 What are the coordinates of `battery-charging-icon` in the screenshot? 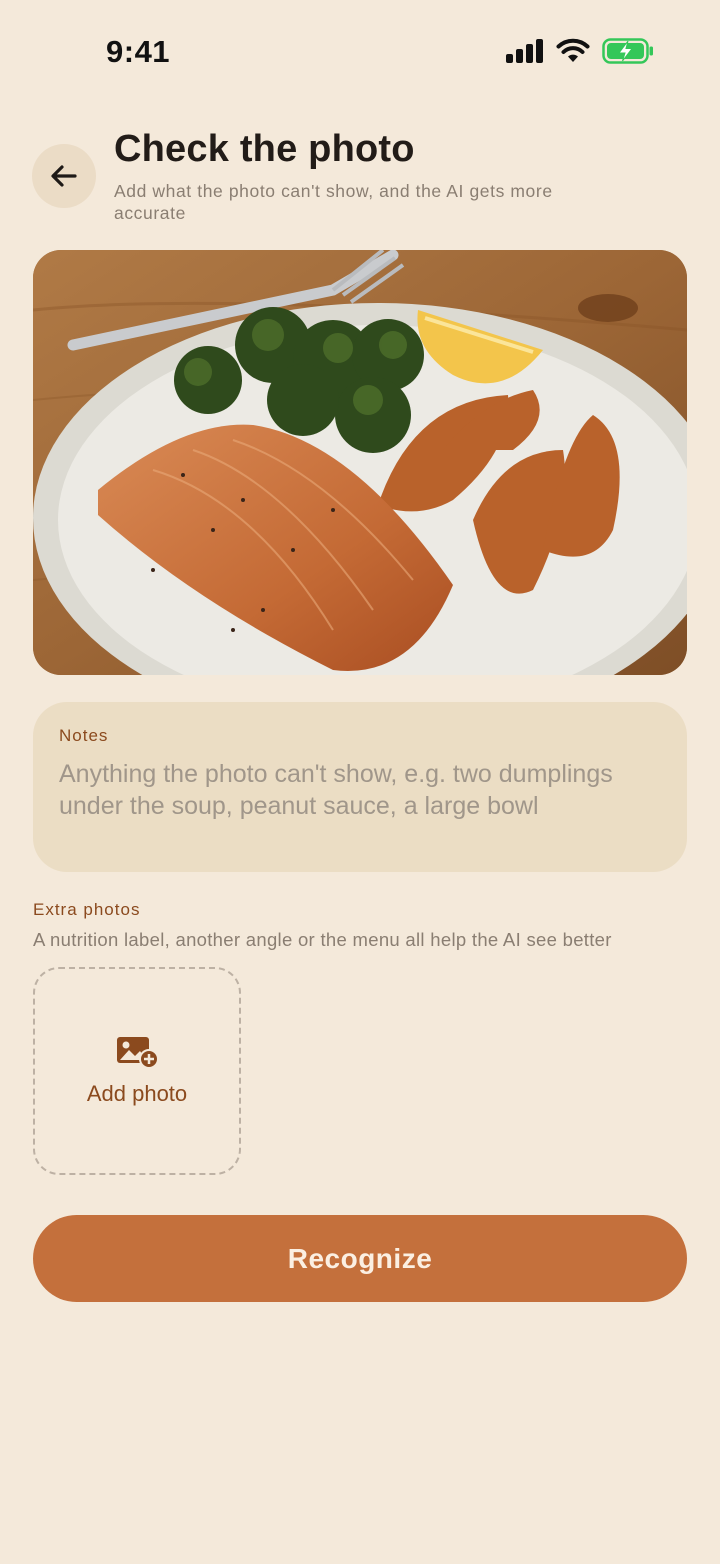 It's located at (627, 51).